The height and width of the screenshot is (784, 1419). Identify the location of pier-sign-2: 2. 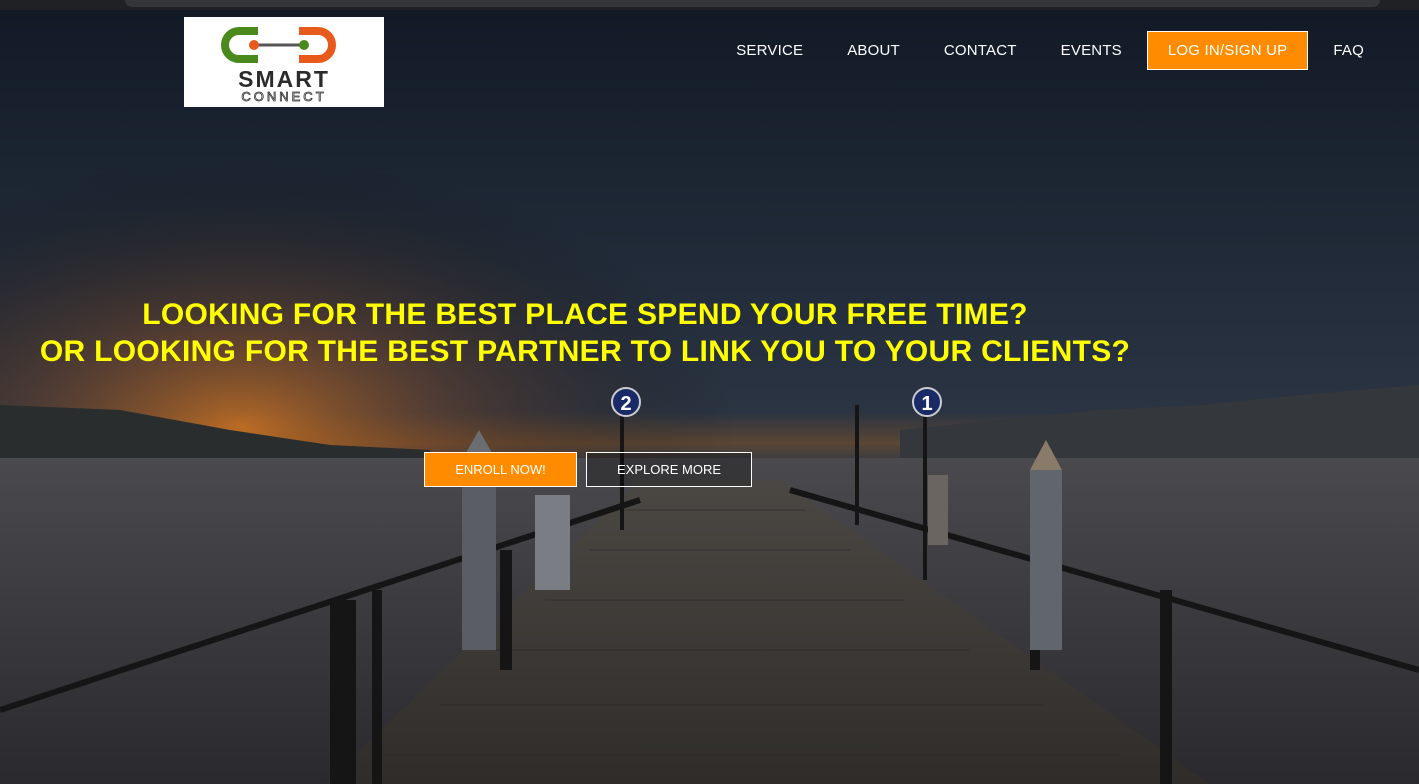
(626, 402).